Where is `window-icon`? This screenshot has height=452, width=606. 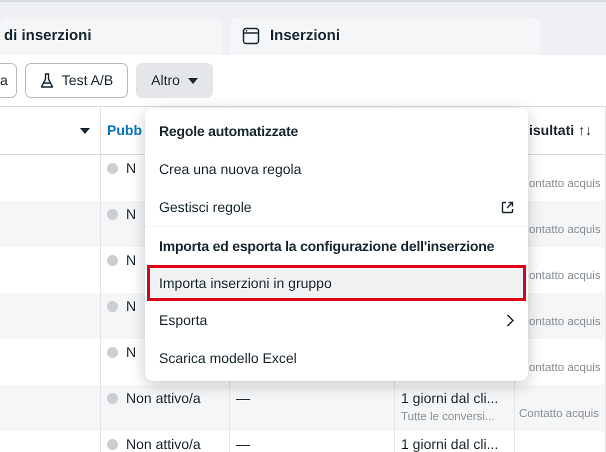
window-icon is located at coordinates (251, 36).